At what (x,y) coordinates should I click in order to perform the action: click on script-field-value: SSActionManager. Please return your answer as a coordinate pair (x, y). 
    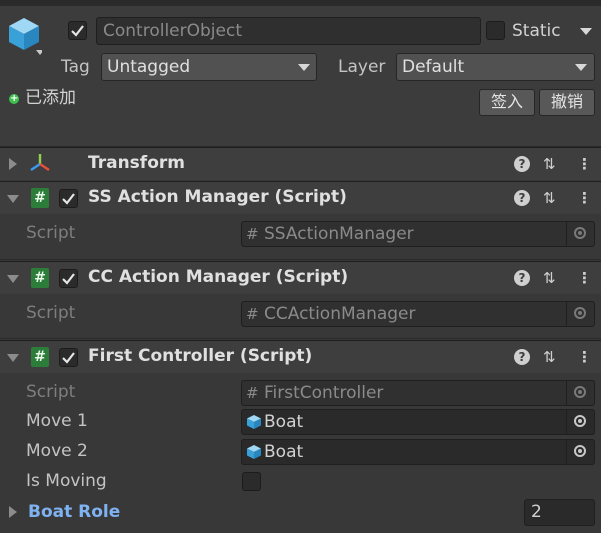
    Looking at the image, I should click on (339, 234).